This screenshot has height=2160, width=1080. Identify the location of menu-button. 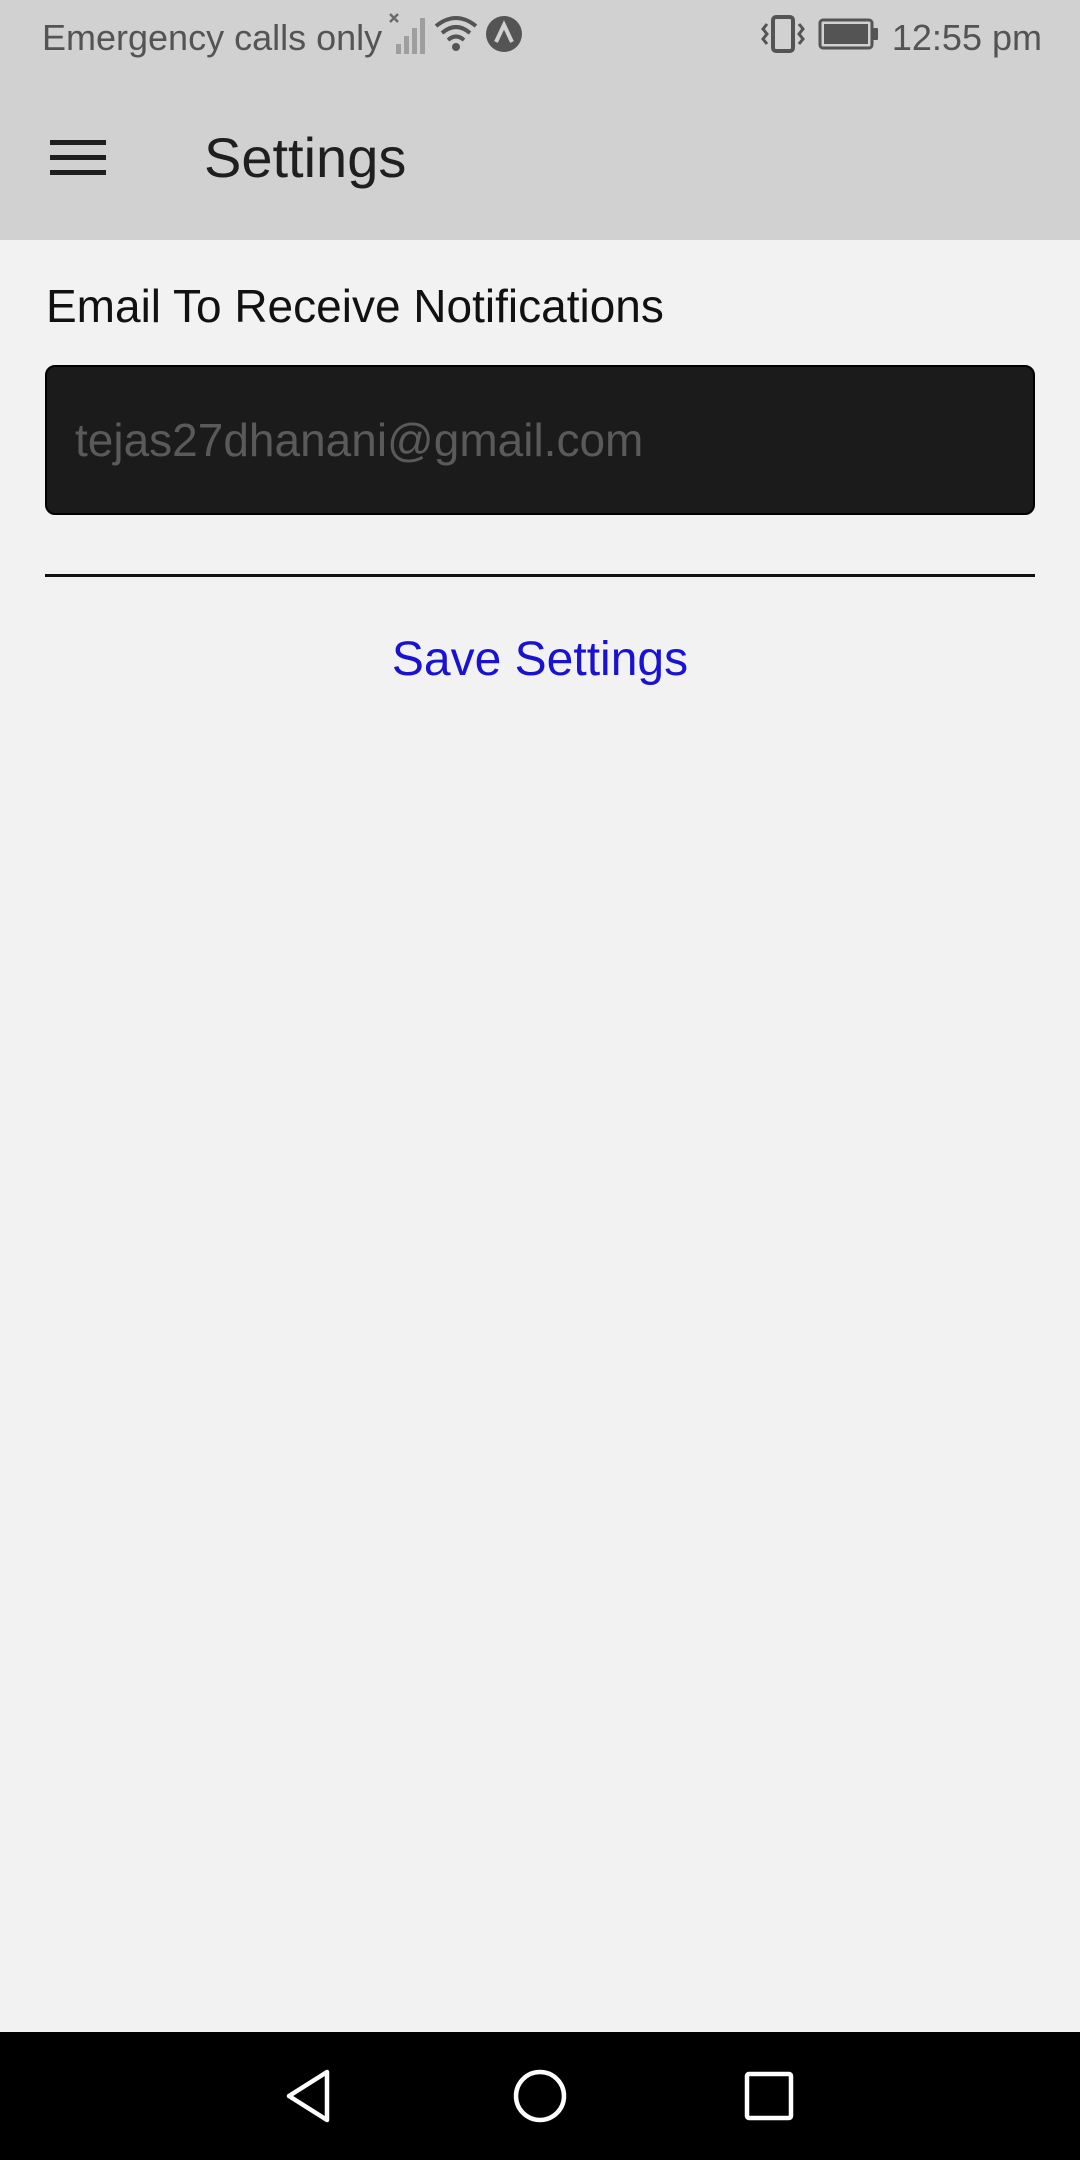
(78, 158).